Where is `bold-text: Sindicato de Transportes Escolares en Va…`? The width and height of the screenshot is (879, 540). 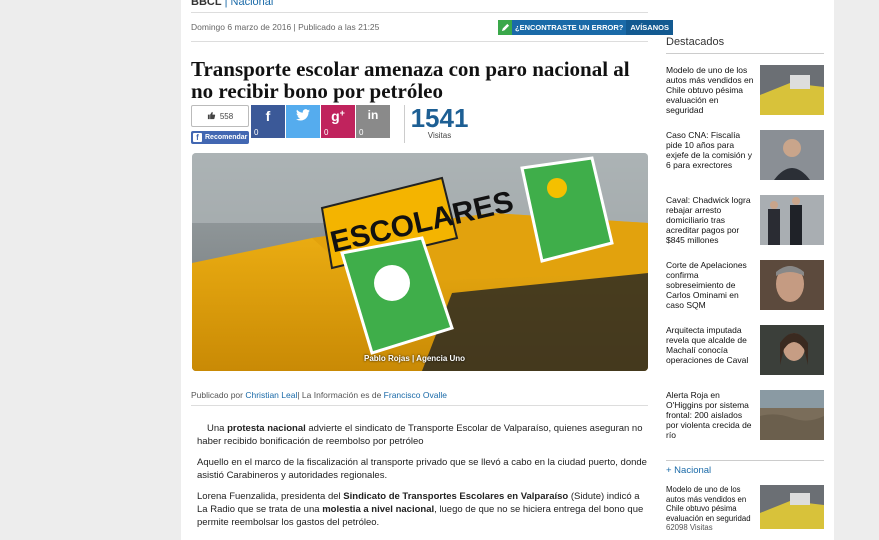
bold-text: Sindicato de Transportes Escolares en Va… is located at coordinates (456, 496).